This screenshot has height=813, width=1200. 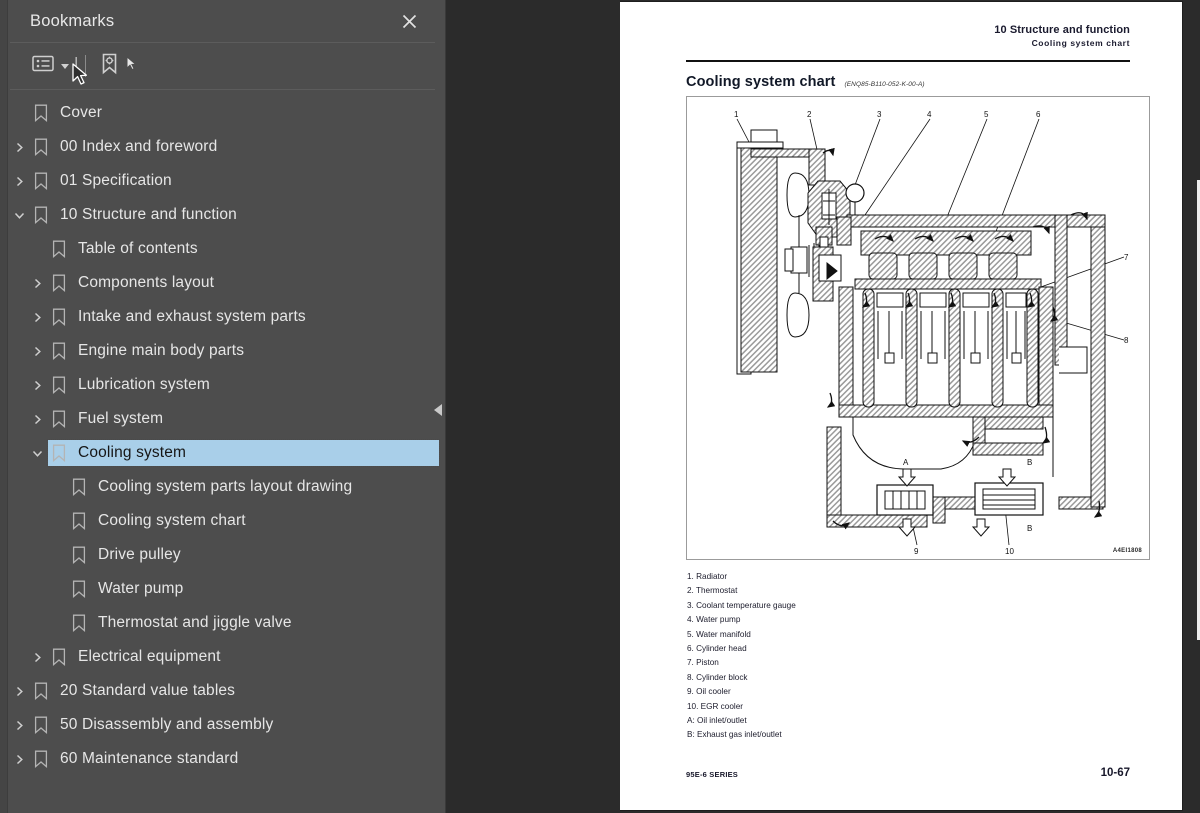 I want to click on bookmark-row-content: Engine main body parts, so click(x=147, y=351).